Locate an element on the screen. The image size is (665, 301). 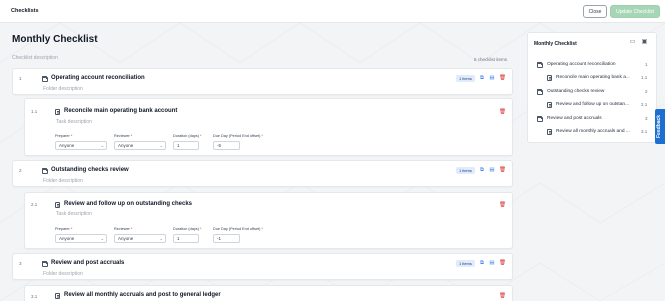
outline-item-number: 2 is located at coordinates (646, 91).